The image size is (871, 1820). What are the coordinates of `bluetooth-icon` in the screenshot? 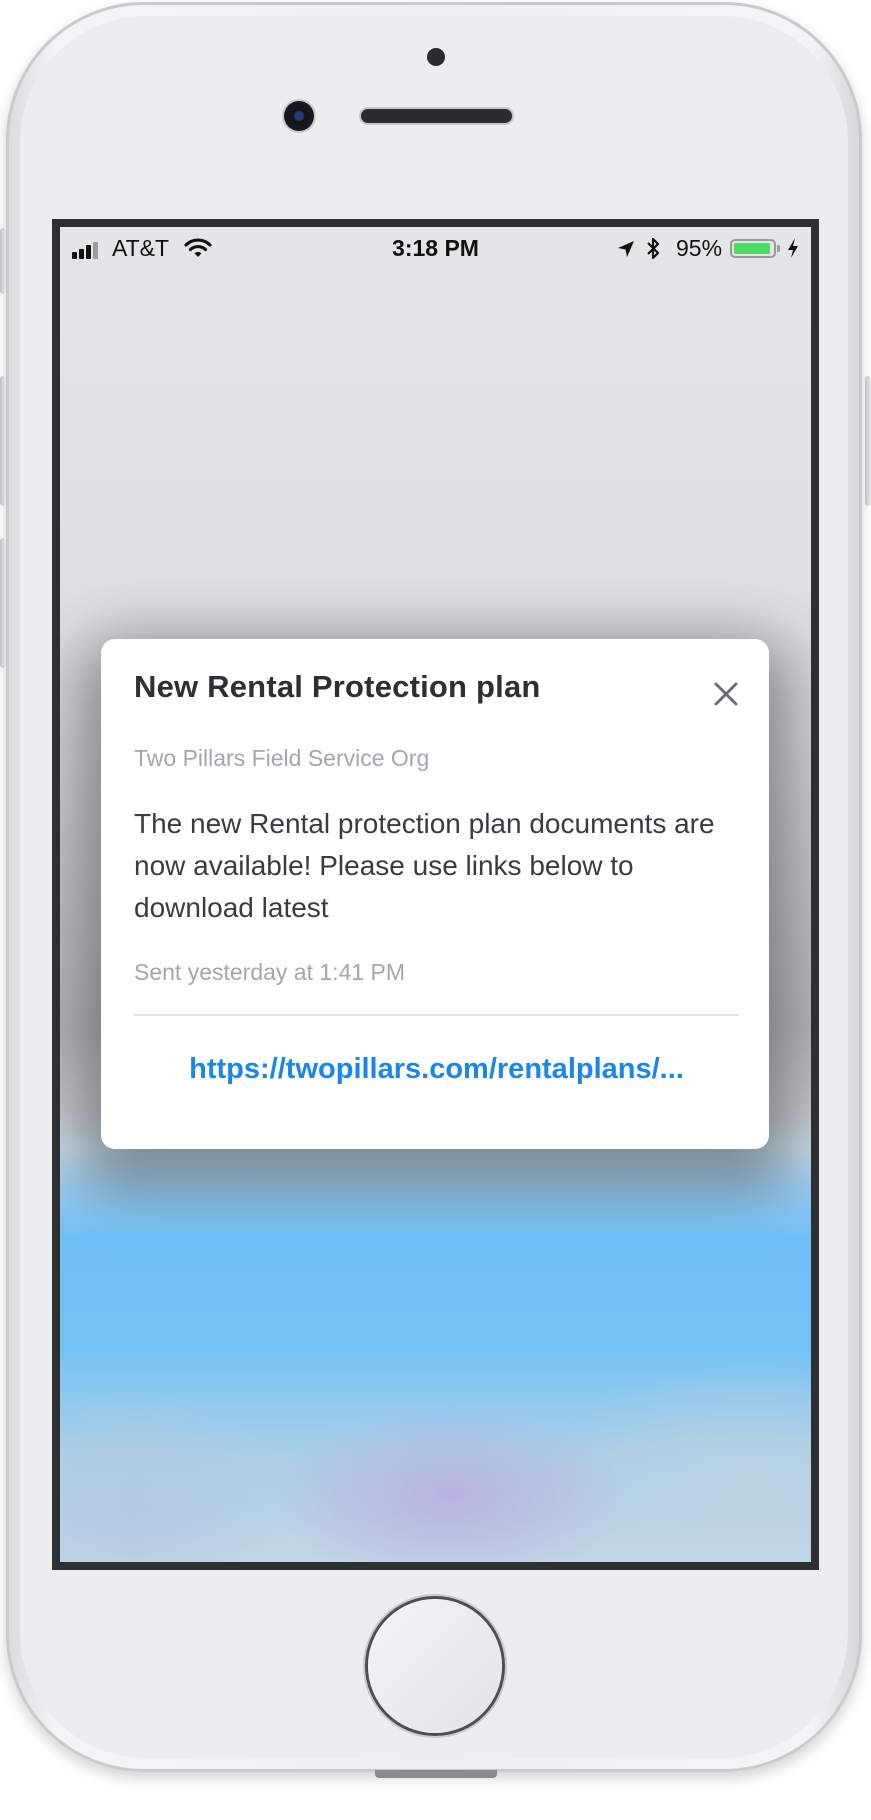 It's located at (653, 248).